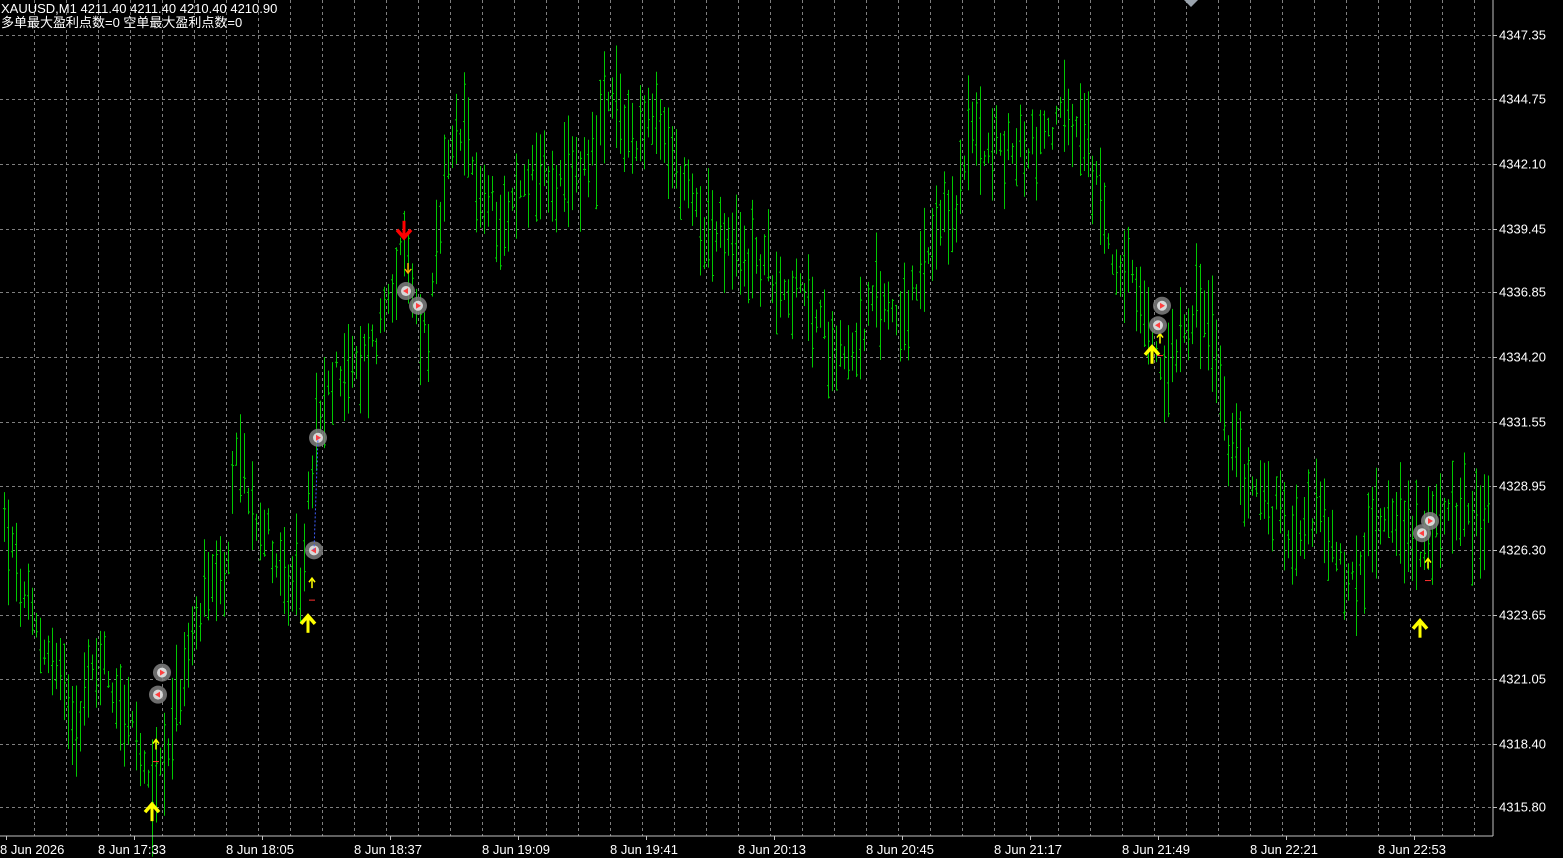 The image size is (1563, 858). Describe the element at coordinates (1522, 229) in the screenshot. I see `y-tick-label: 4339.45` at that location.